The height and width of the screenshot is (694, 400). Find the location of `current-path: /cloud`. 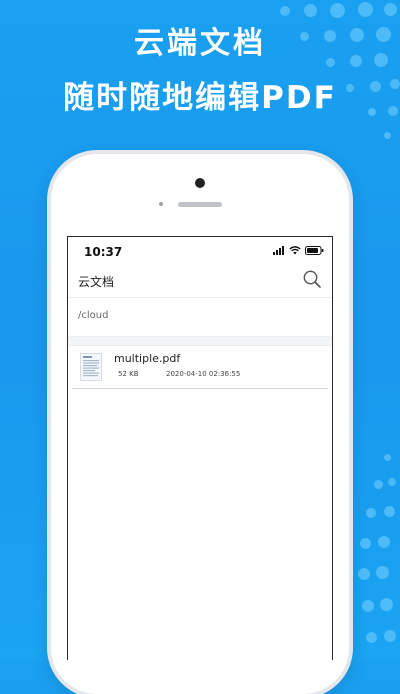

current-path: /cloud is located at coordinates (93, 315).